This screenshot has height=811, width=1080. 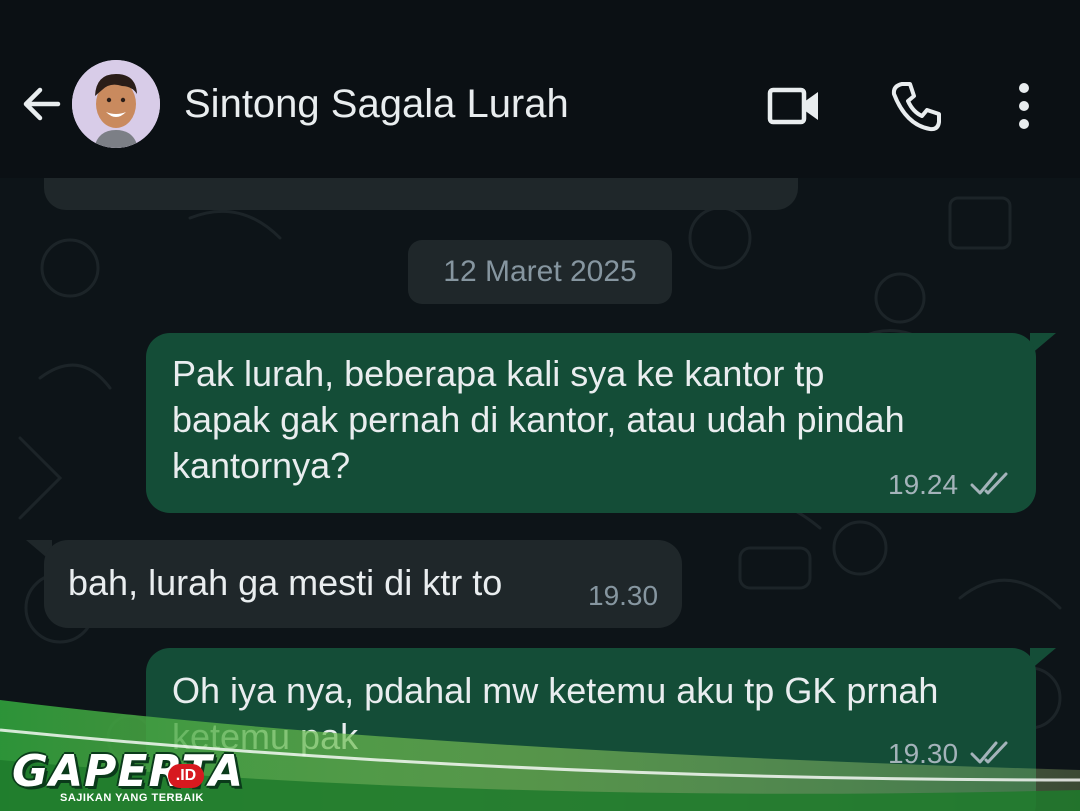 What do you see at coordinates (128, 771) in the screenshot?
I see `watermark-logo: GAPERTA` at bounding box center [128, 771].